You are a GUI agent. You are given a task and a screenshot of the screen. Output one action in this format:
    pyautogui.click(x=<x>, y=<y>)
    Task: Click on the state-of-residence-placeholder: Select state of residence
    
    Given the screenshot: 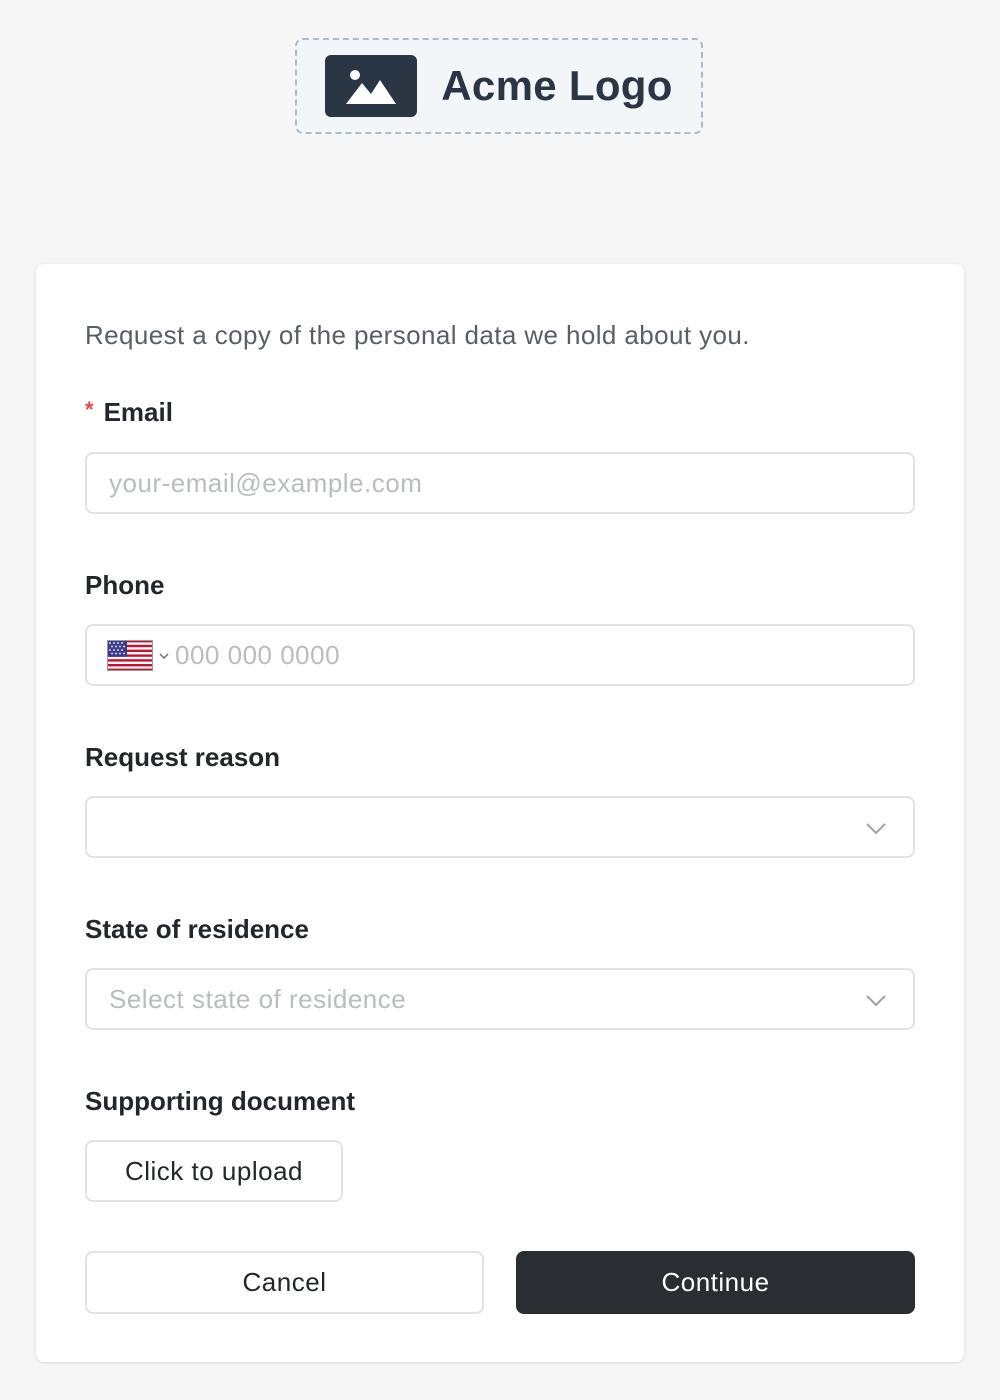 What is the action you would take?
    pyautogui.click(x=258, y=998)
    